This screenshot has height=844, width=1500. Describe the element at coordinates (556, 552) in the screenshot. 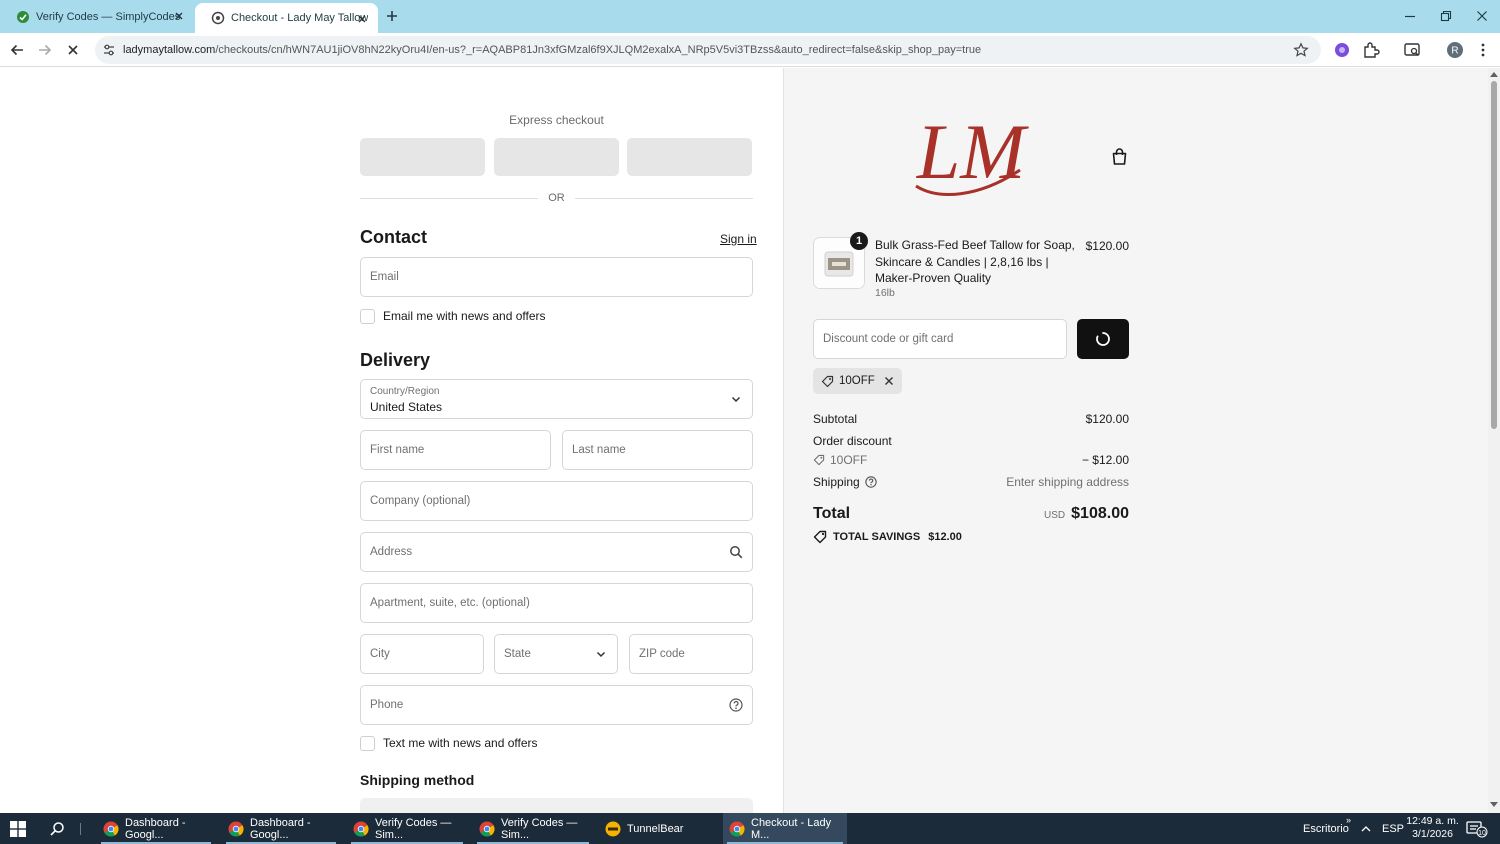

I see `address-field: Address` at that location.